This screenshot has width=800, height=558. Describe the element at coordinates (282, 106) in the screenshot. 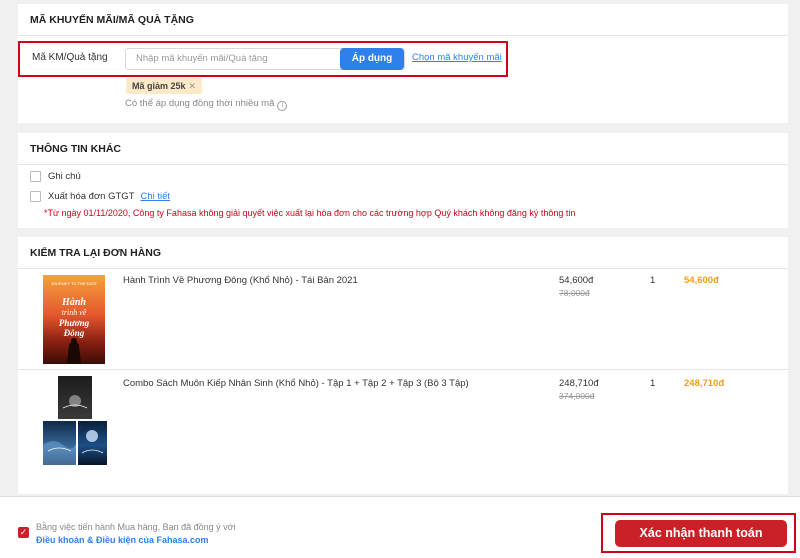

I see `info-icon: i` at that location.